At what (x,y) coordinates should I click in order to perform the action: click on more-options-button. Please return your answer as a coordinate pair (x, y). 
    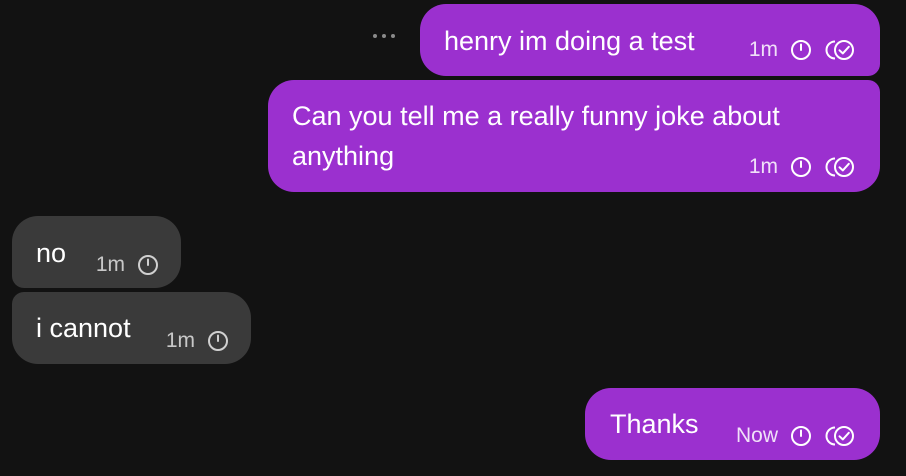
    Looking at the image, I should click on (384, 36).